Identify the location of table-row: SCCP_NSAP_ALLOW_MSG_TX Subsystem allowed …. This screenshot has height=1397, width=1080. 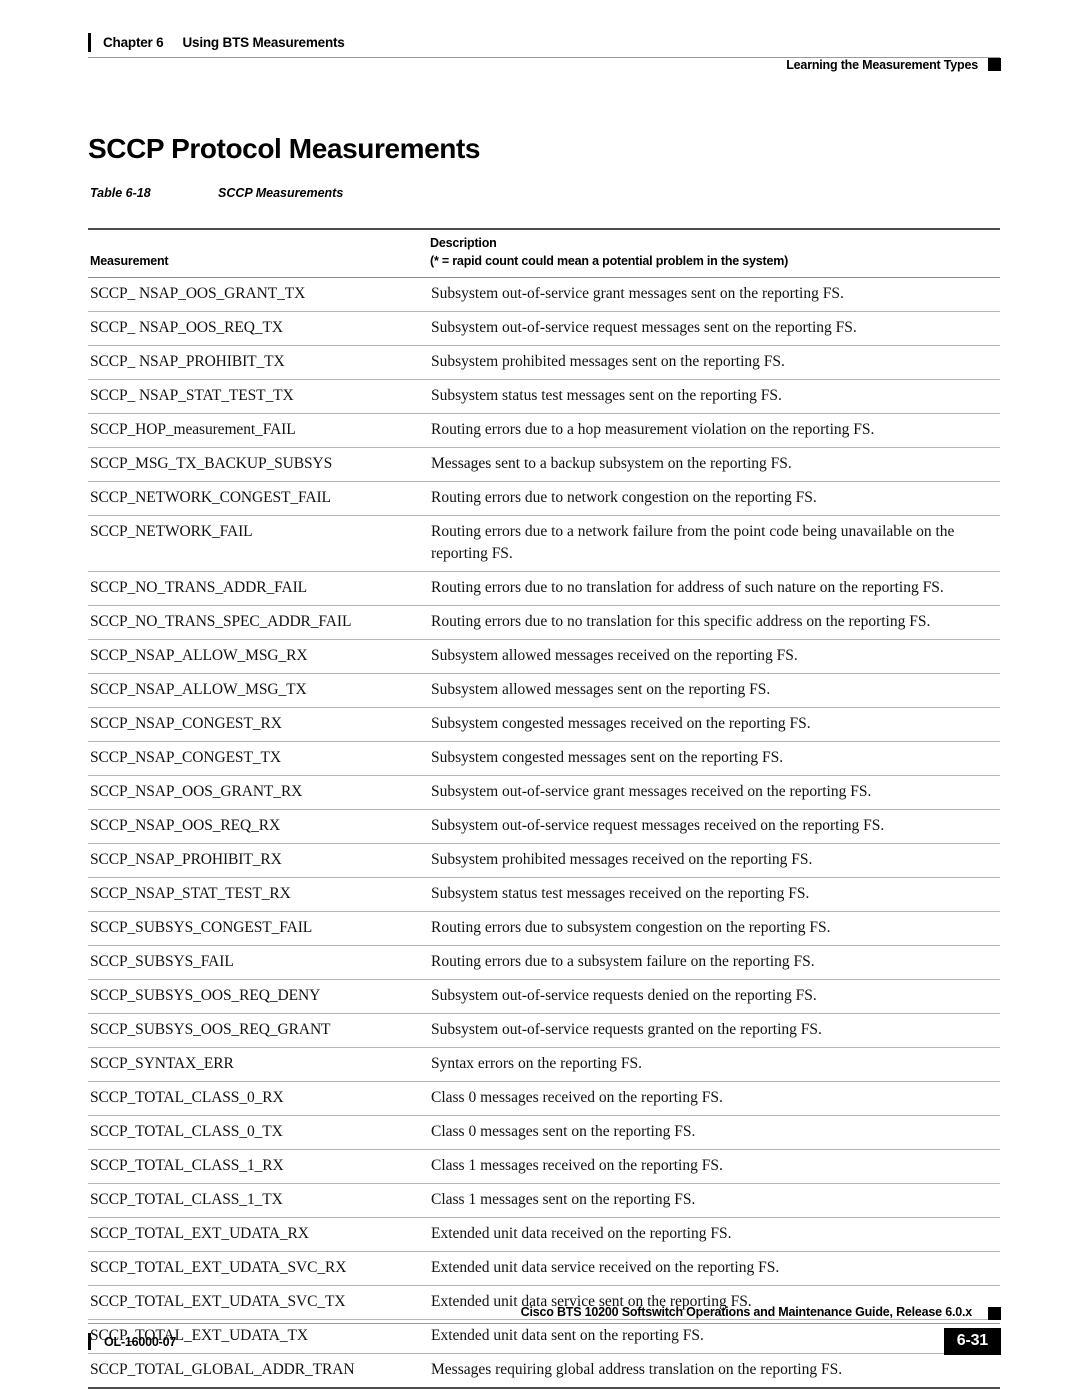
(544, 690).